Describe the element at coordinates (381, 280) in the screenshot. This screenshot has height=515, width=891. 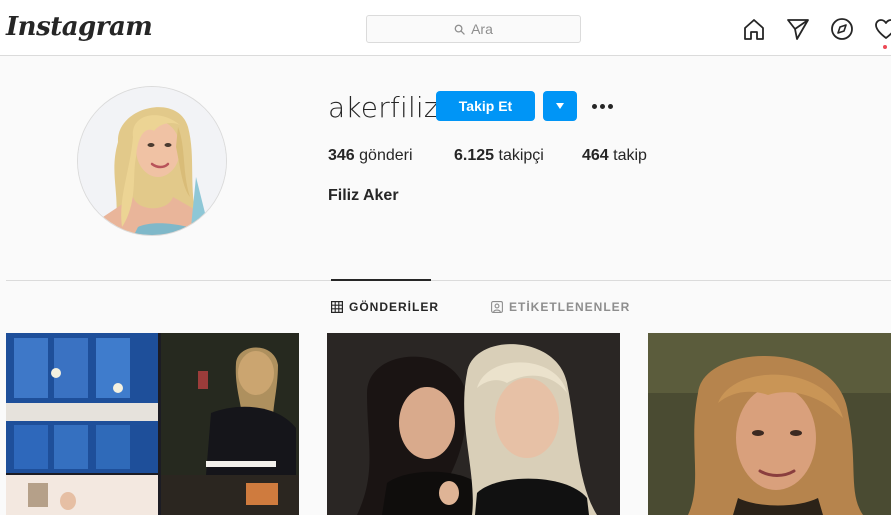
I see `active-tab-indicator` at that location.